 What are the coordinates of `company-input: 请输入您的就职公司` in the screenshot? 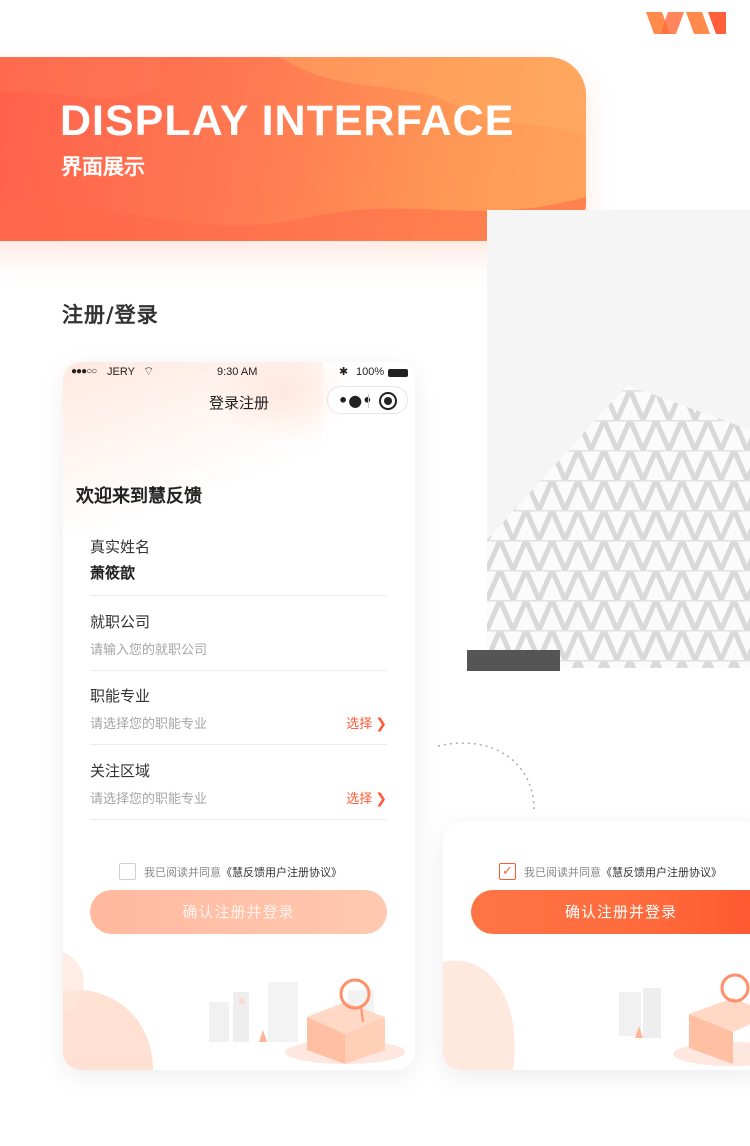 It's located at (148, 648).